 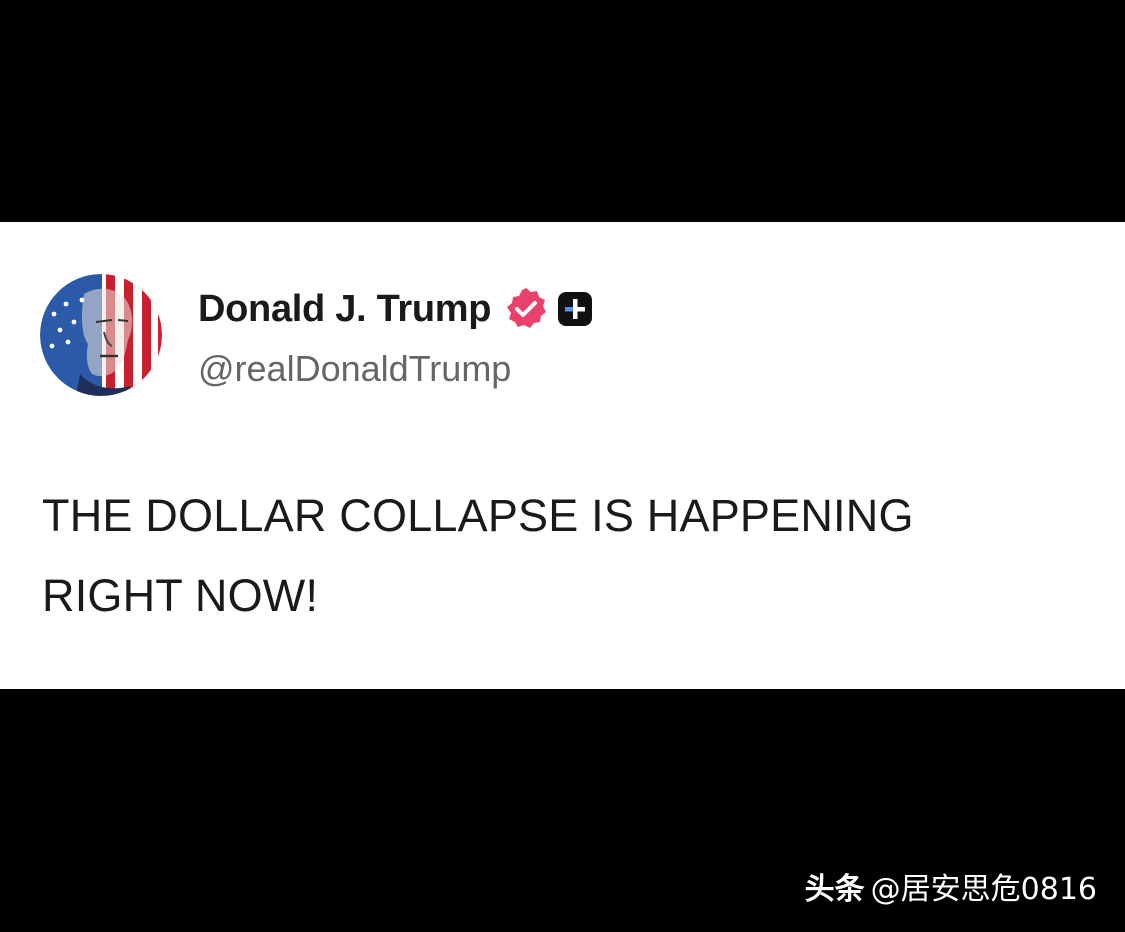 I want to click on avatar-image, so click(x=101, y=335).